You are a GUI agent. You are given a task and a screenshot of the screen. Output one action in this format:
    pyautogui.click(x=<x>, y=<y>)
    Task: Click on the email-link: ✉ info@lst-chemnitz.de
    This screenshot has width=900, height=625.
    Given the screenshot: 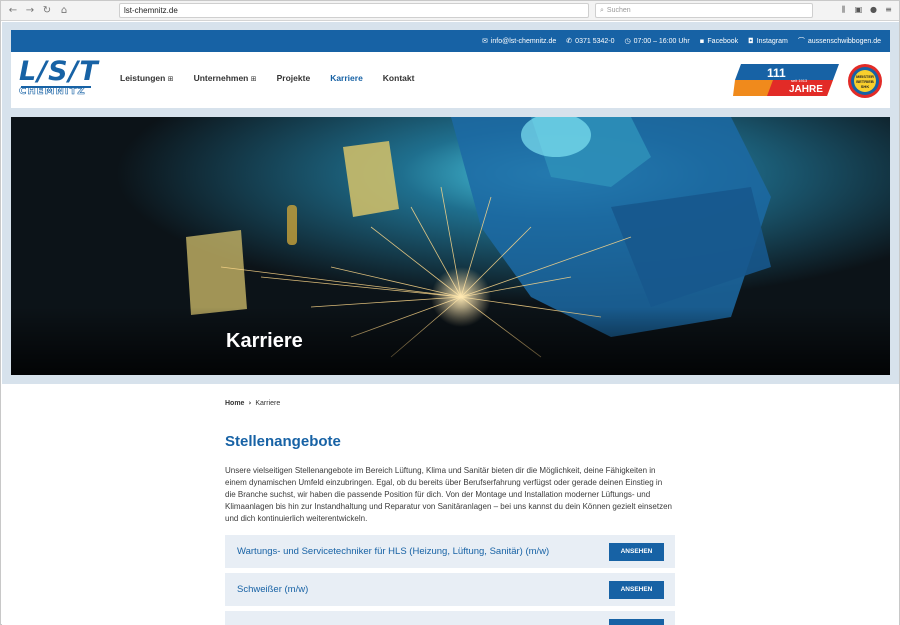 What is the action you would take?
    pyautogui.click(x=519, y=41)
    